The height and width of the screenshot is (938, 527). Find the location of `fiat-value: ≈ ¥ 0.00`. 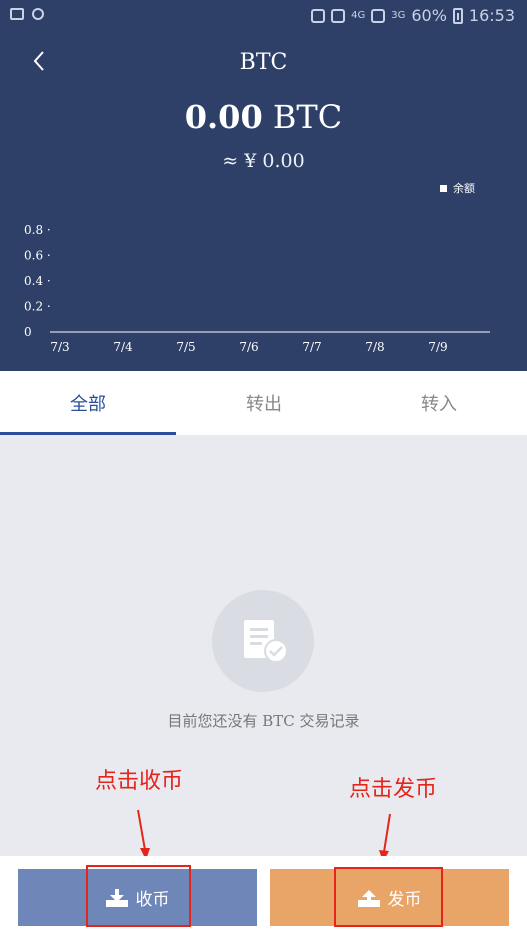

fiat-value: ≈ ¥ 0.00 is located at coordinates (263, 161).